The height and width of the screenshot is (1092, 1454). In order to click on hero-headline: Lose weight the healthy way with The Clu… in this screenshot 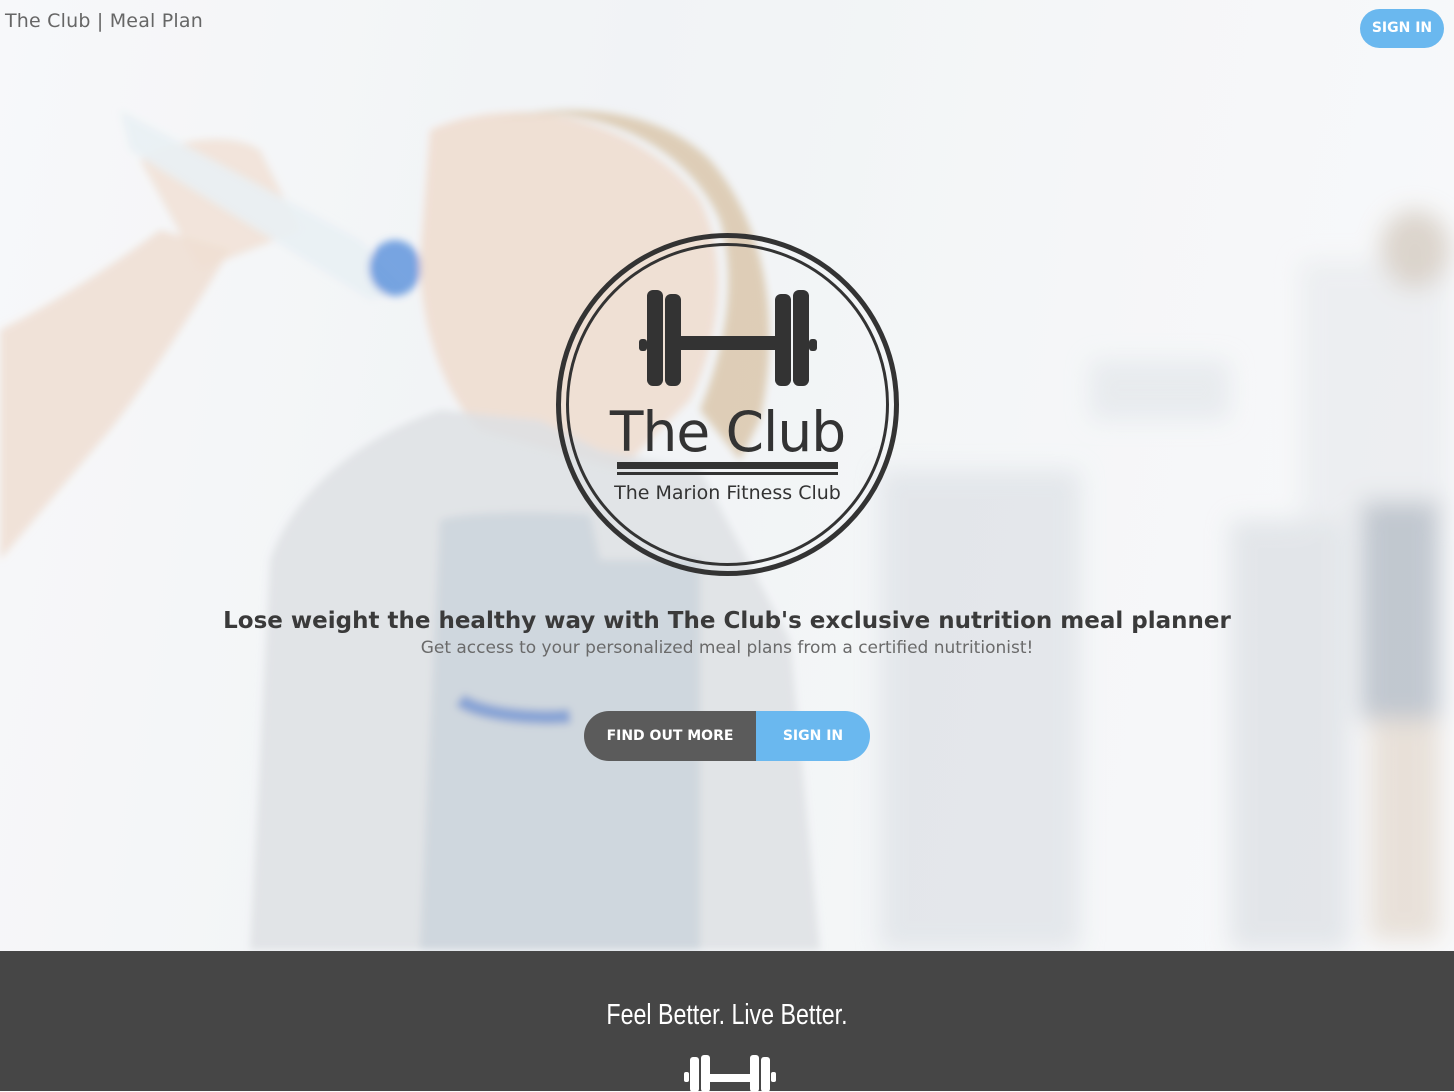, I will do `click(727, 621)`.